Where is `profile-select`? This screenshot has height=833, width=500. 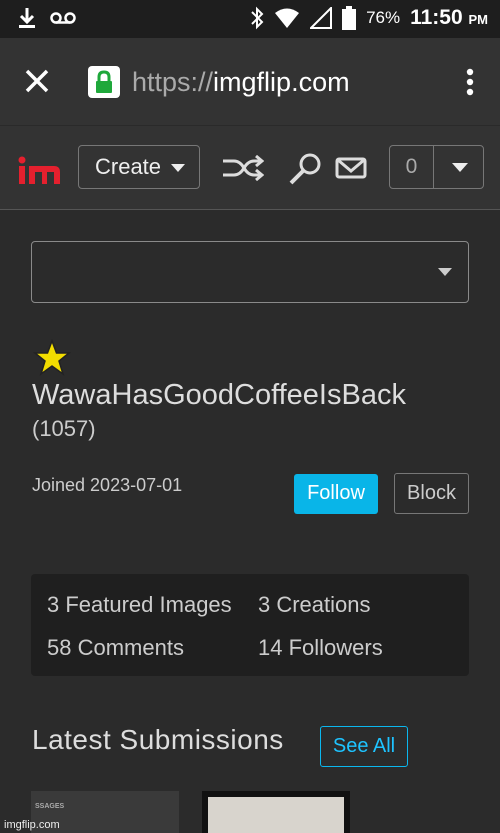
profile-select is located at coordinates (250, 272).